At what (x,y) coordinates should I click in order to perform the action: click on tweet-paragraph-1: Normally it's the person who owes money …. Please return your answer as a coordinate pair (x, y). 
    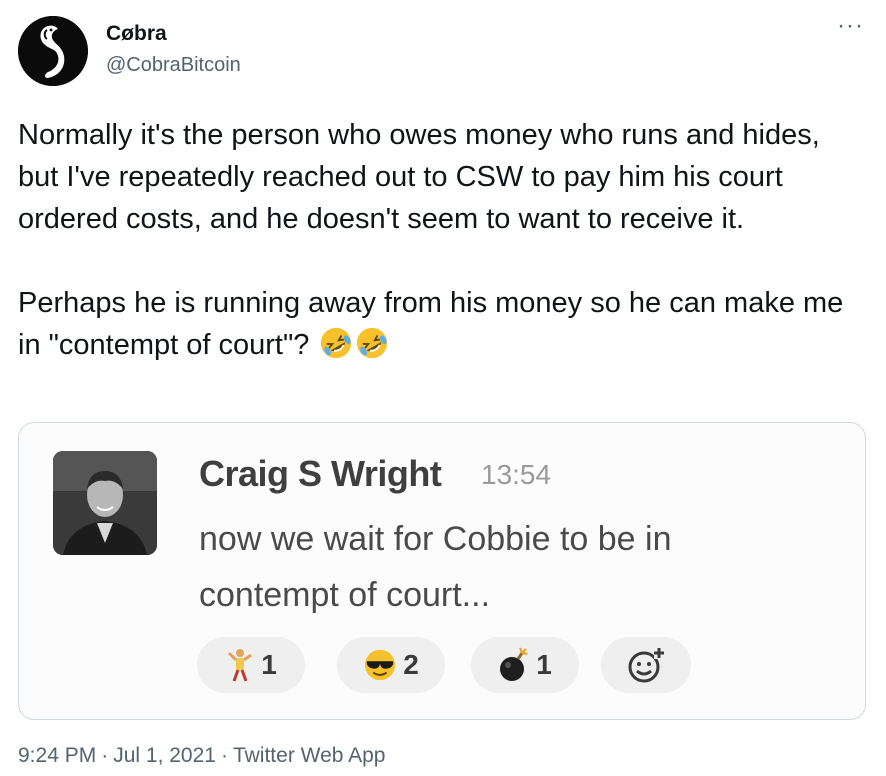
    Looking at the image, I should click on (419, 177).